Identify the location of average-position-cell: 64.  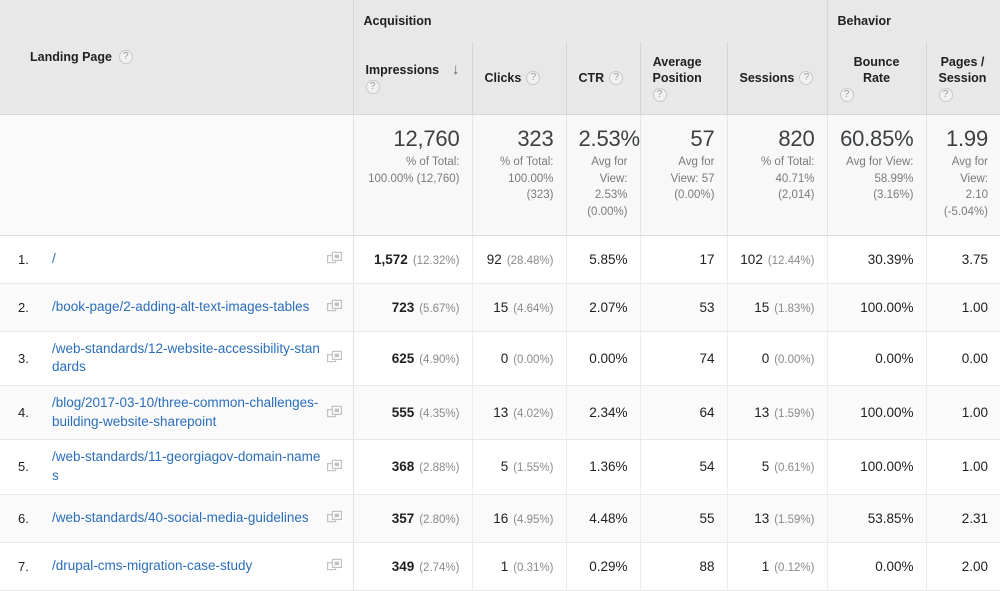
(684, 413).